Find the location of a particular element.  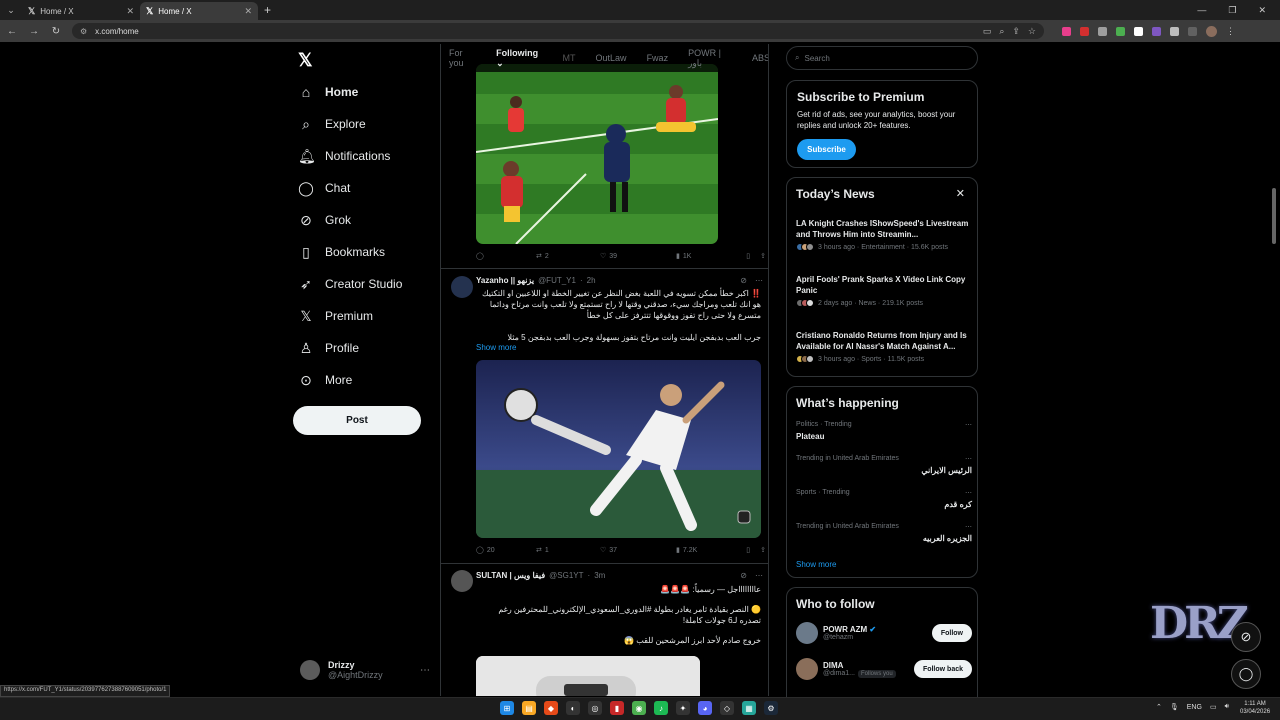

tab-outlaw: OutLaw is located at coordinates (611, 58).